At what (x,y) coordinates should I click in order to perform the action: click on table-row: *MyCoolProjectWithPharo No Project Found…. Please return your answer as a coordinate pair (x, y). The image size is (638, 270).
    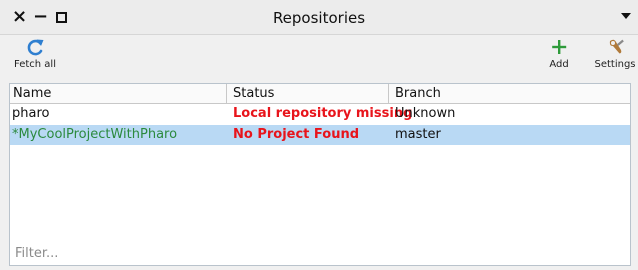
    Looking at the image, I should click on (320, 135).